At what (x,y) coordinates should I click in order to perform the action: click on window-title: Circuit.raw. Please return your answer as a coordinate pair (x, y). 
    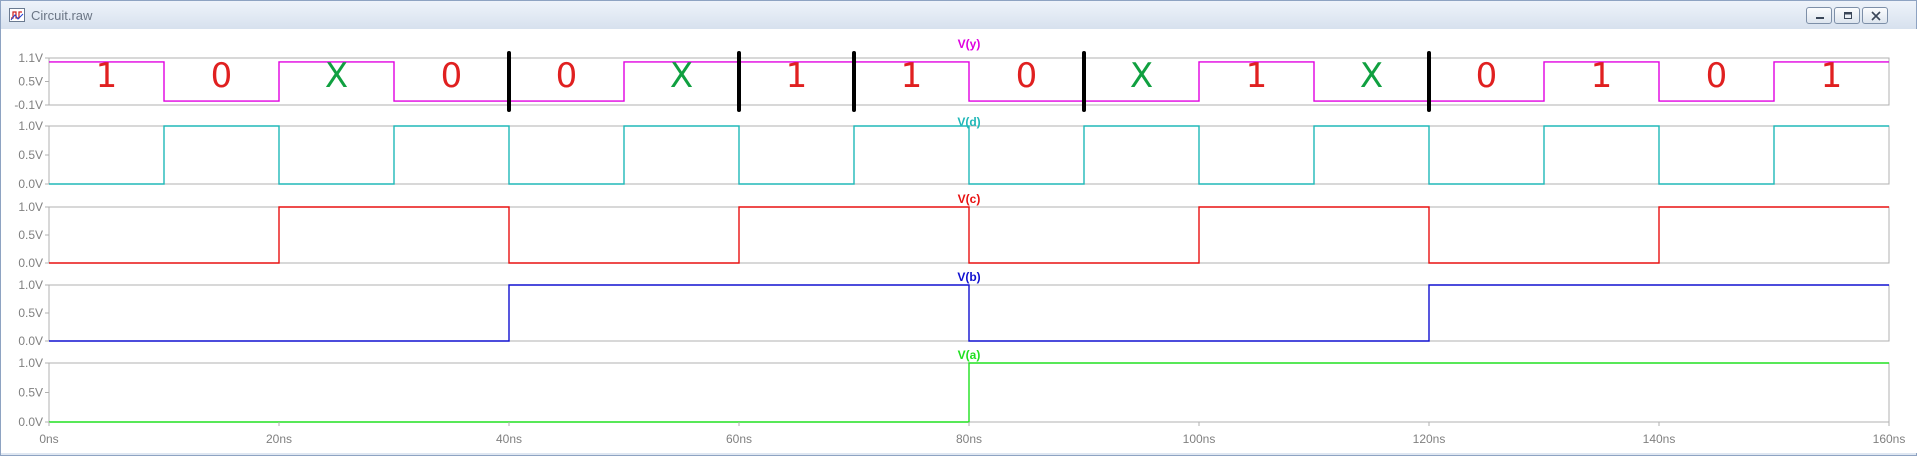
    Looking at the image, I should click on (62, 15).